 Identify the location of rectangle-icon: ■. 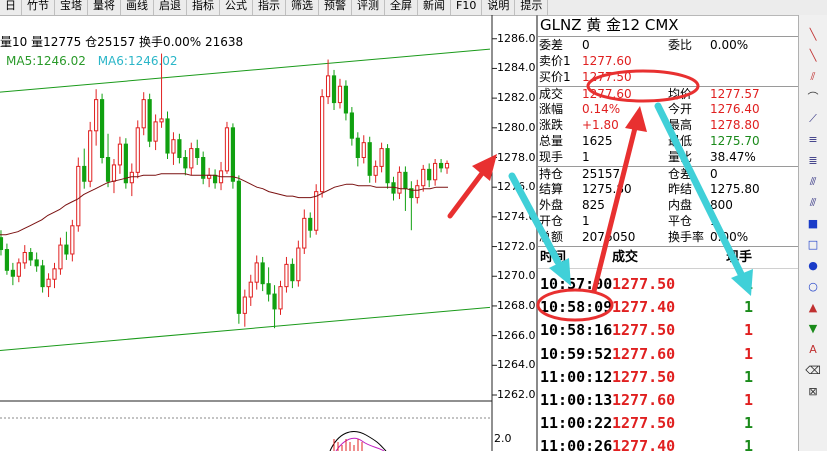
(813, 223).